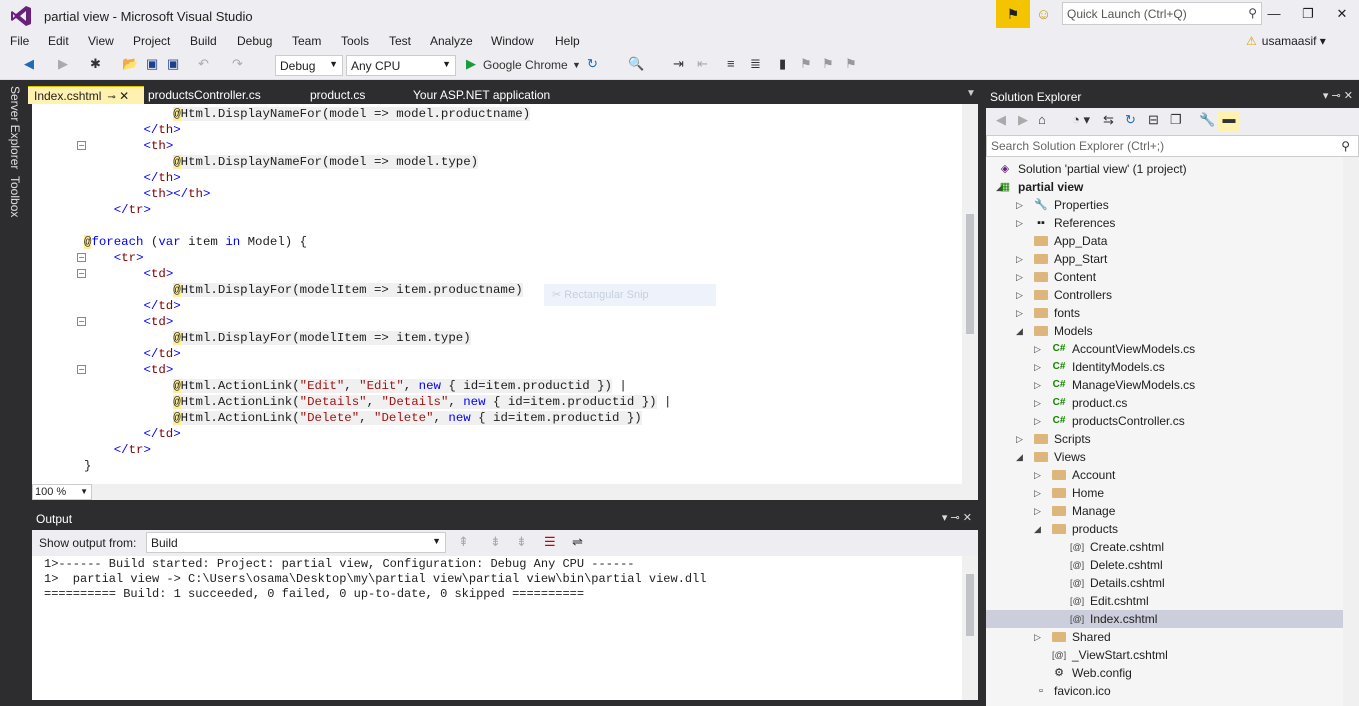  I want to click on run-target-label: Google Chrome, so click(525, 65).